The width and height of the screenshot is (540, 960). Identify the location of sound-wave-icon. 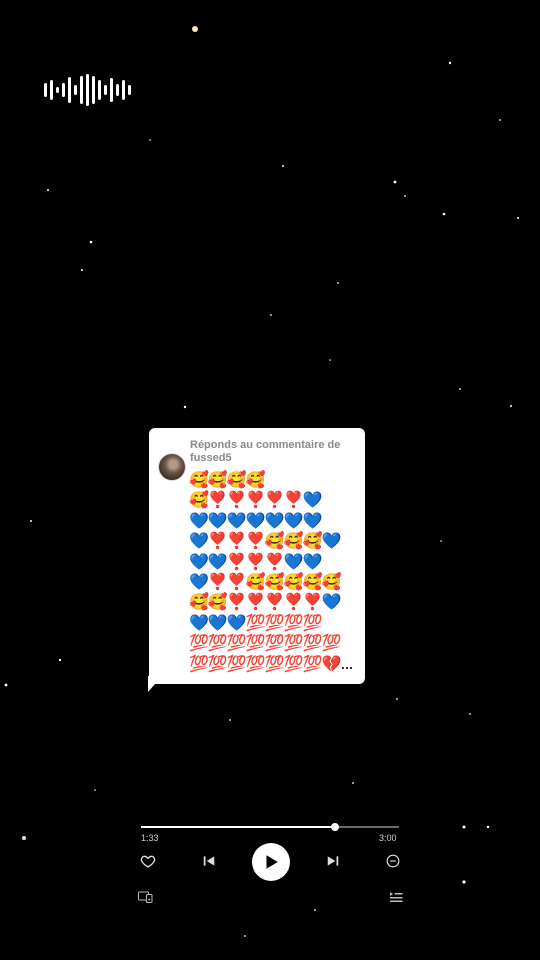
(87, 90).